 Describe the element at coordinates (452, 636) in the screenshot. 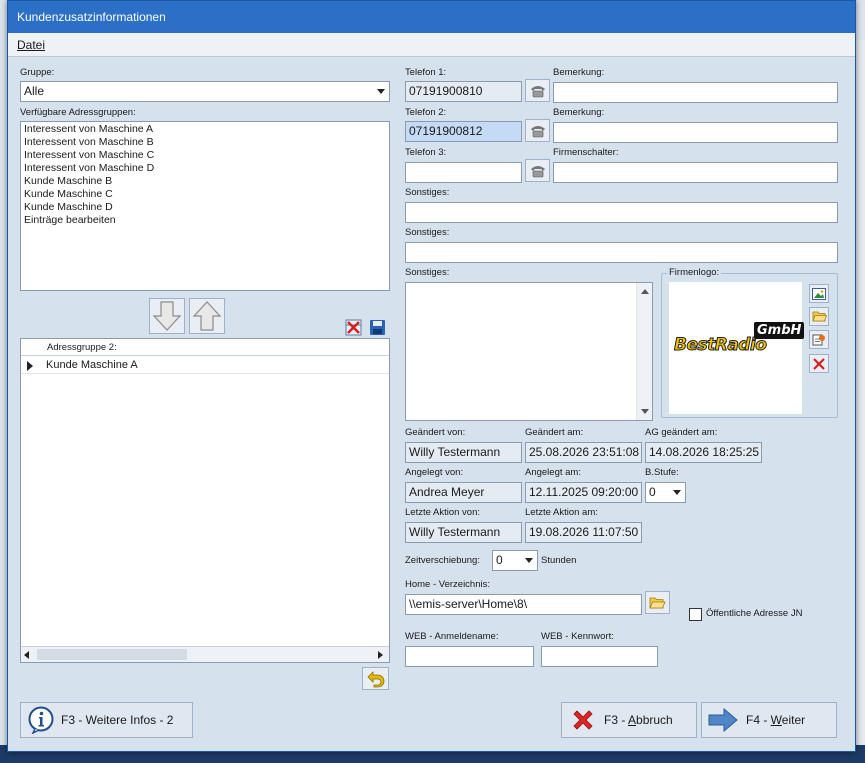

I see `web-anmeldename-label: WEB - Anmeldename:` at that location.